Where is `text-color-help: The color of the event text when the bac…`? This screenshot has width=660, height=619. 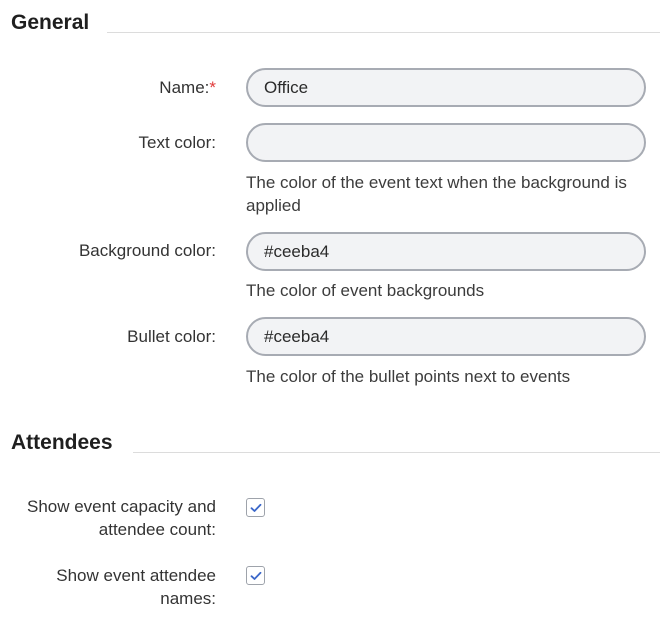 text-color-help: The color of the event text when the bac… is located at coordinates (436, 194).